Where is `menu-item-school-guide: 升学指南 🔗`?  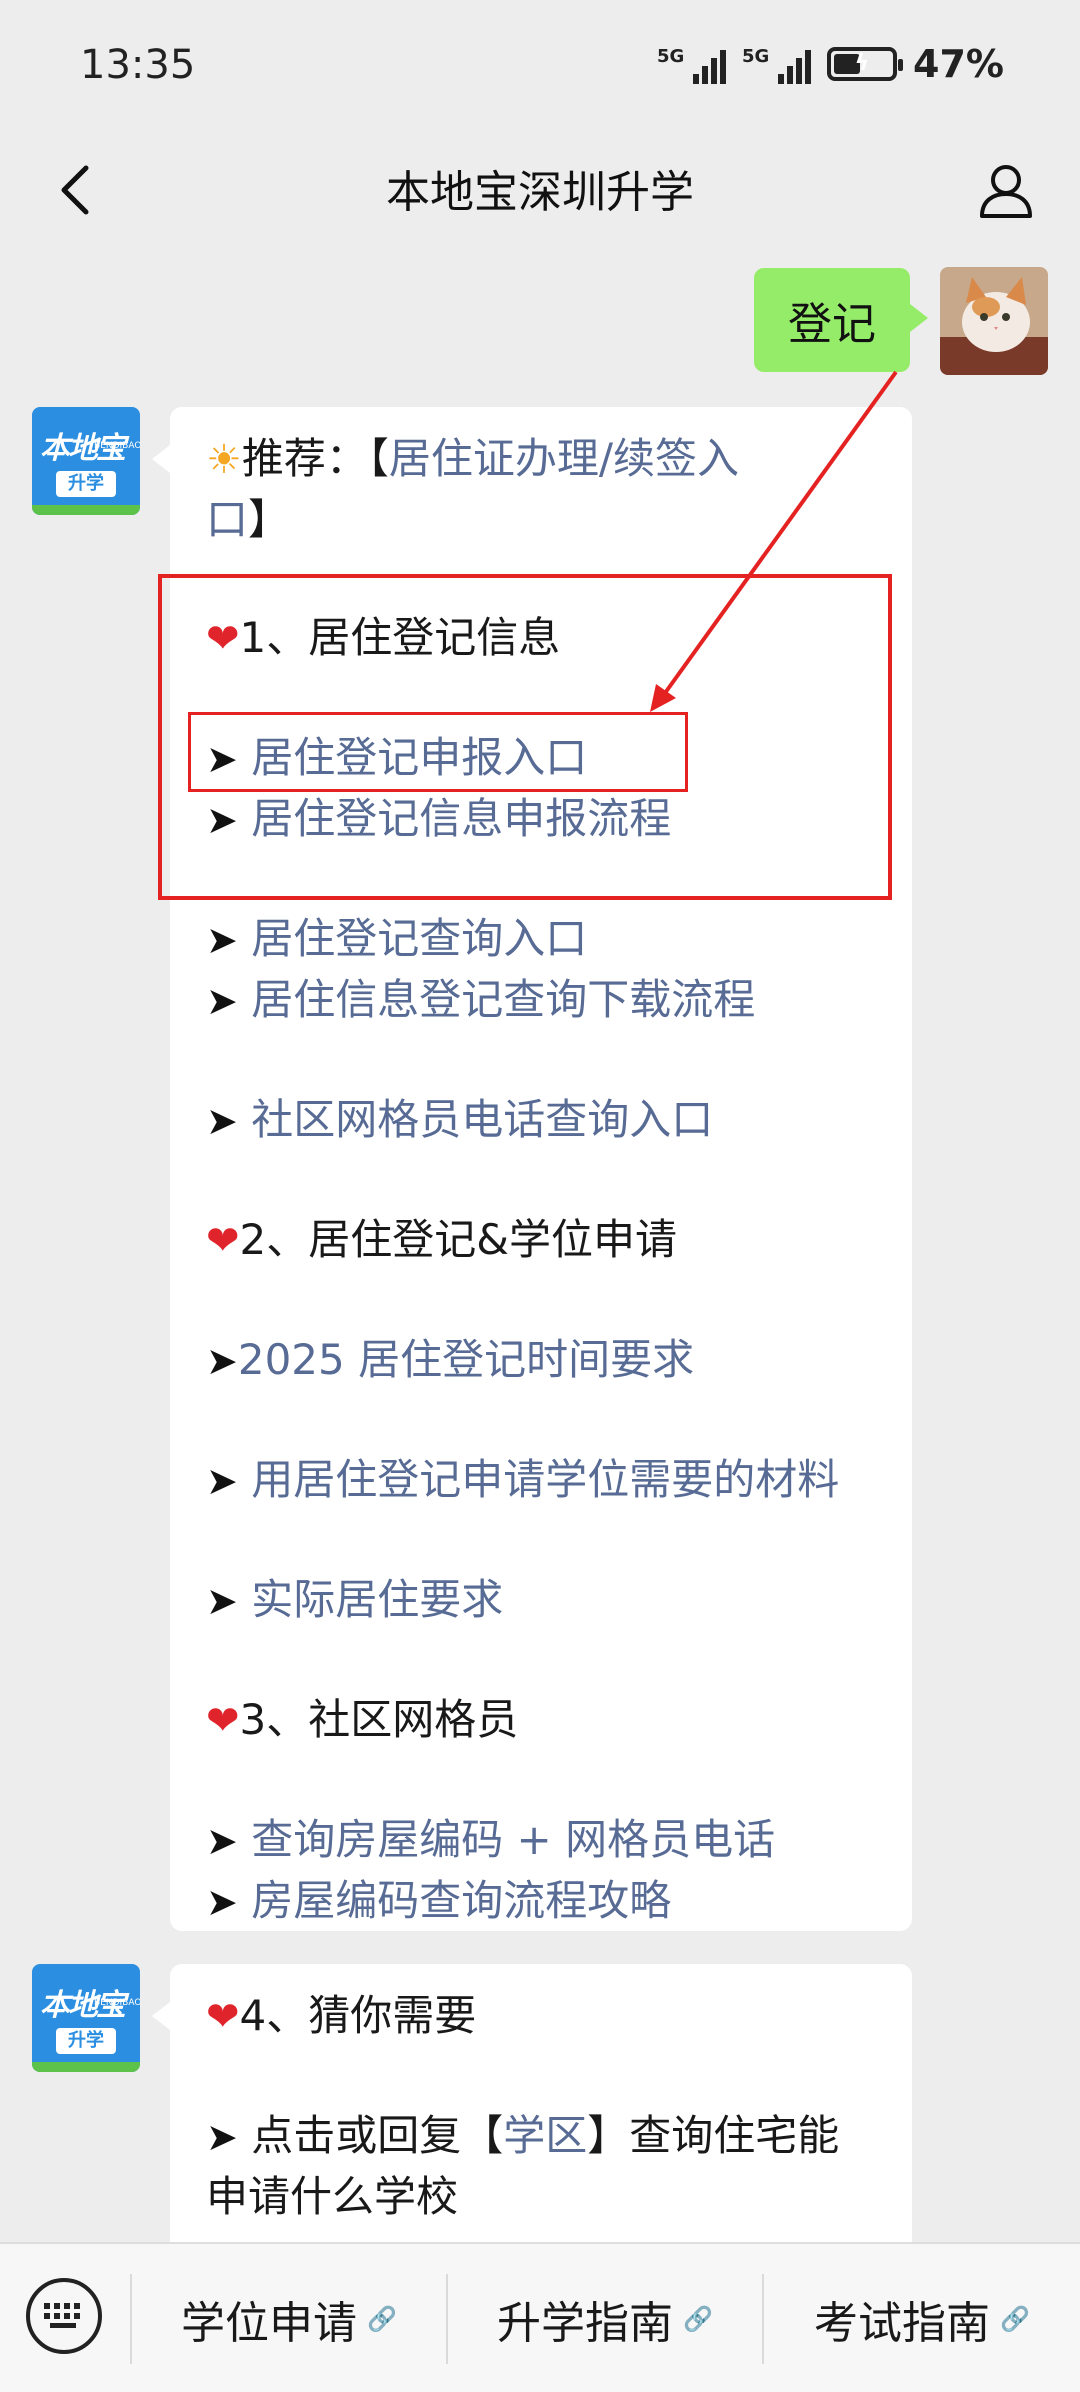
menu-item-school-guide: 升学指南 🔗 is located at coordinates (605, 2318).